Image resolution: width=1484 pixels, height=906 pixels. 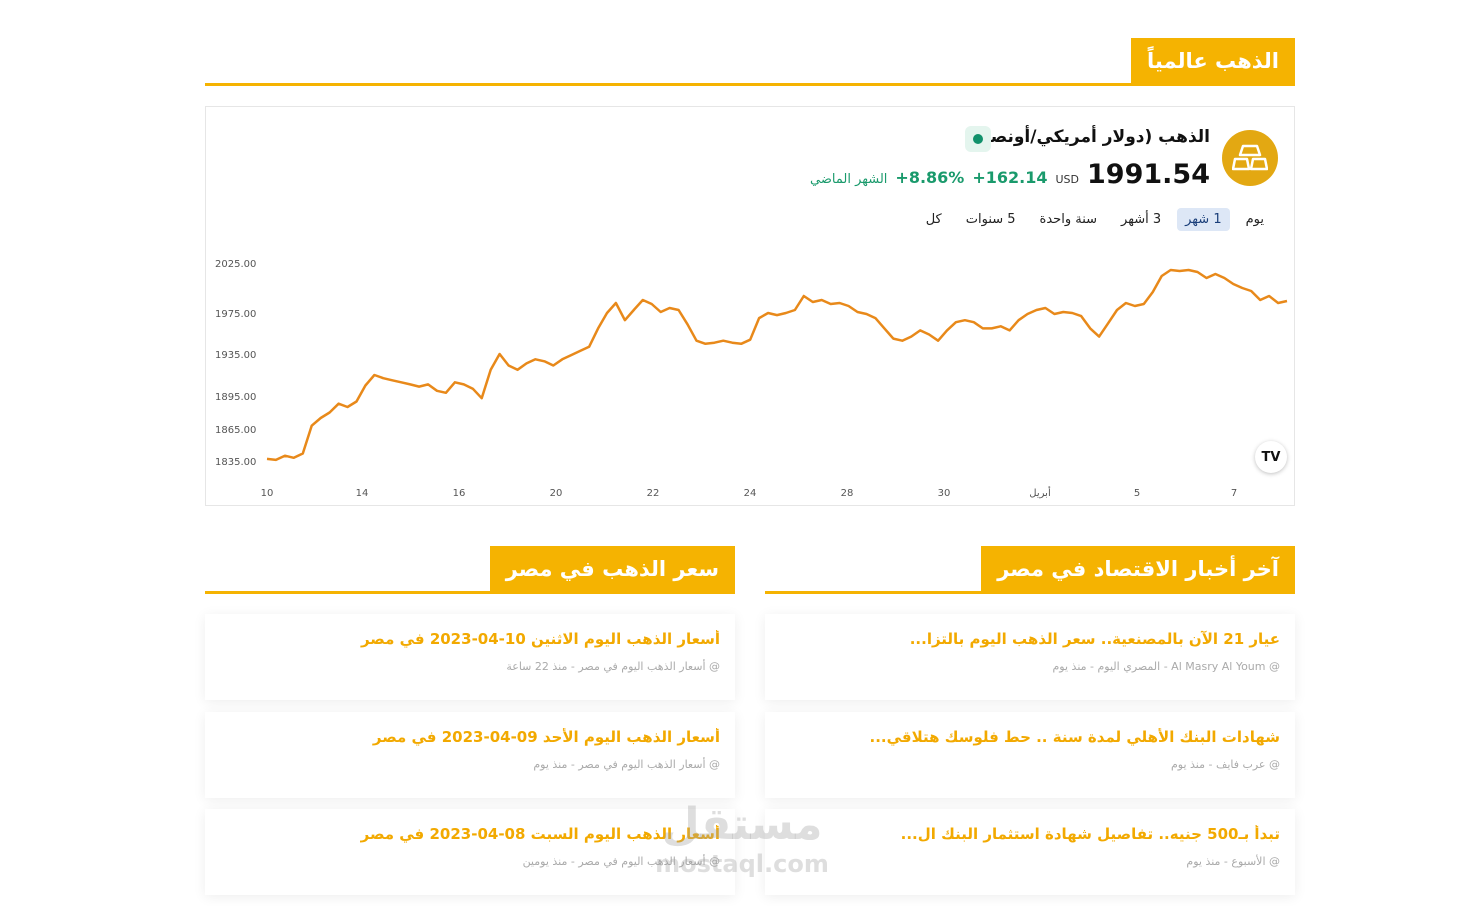 I want to click on section-header-price-egypt: سعر الذهب في مصر, so click(x=470, y=570).